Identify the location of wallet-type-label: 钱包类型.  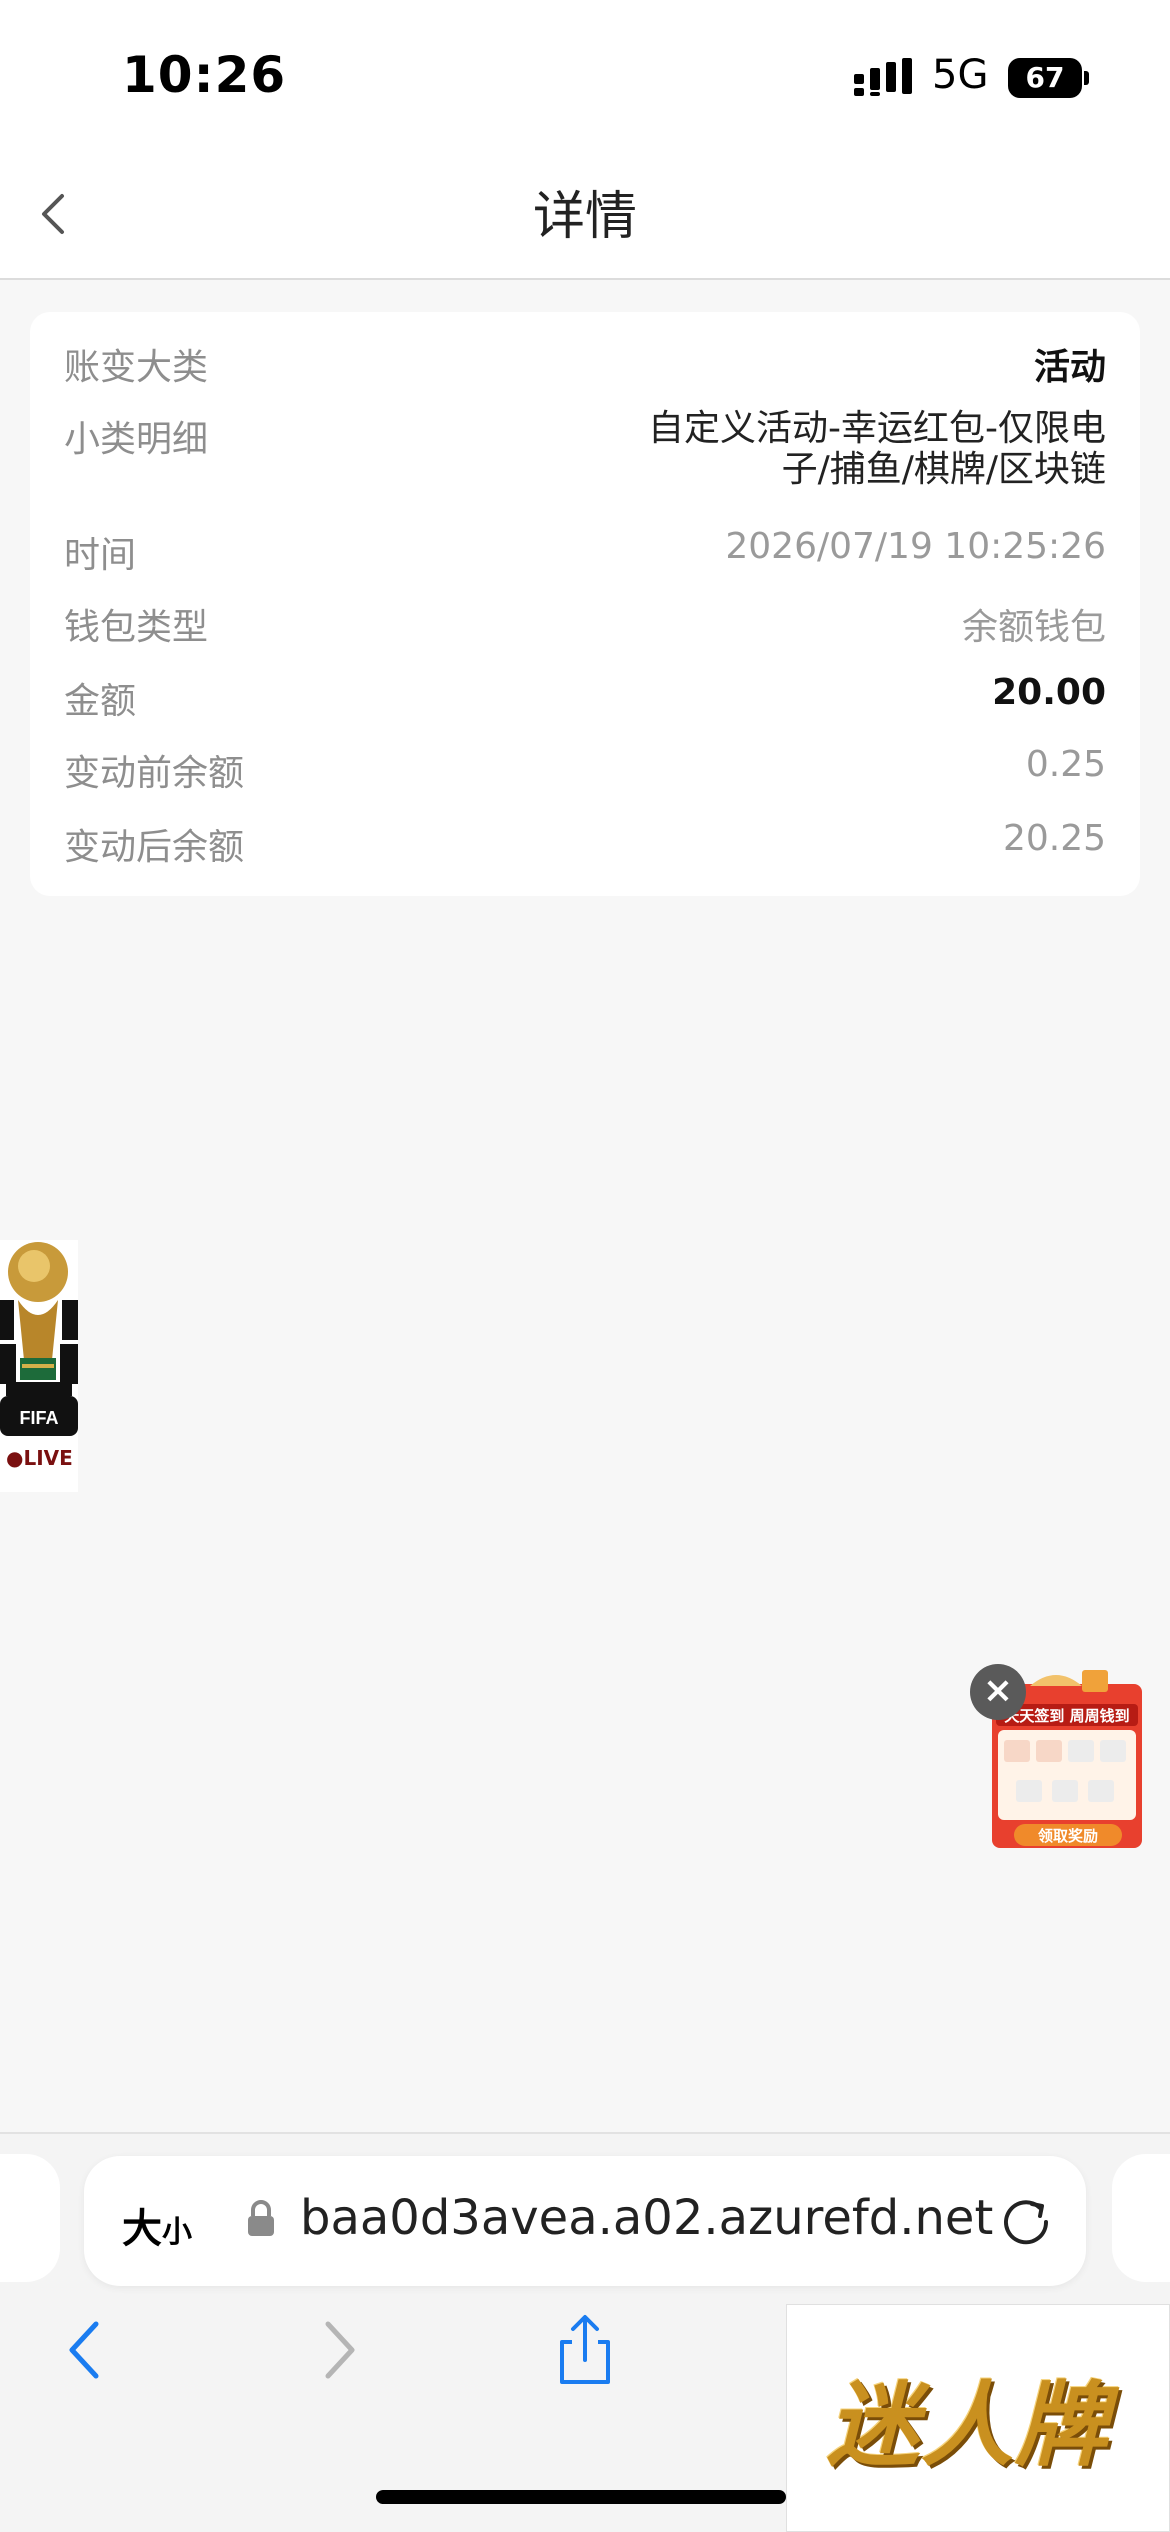
(136, 627).